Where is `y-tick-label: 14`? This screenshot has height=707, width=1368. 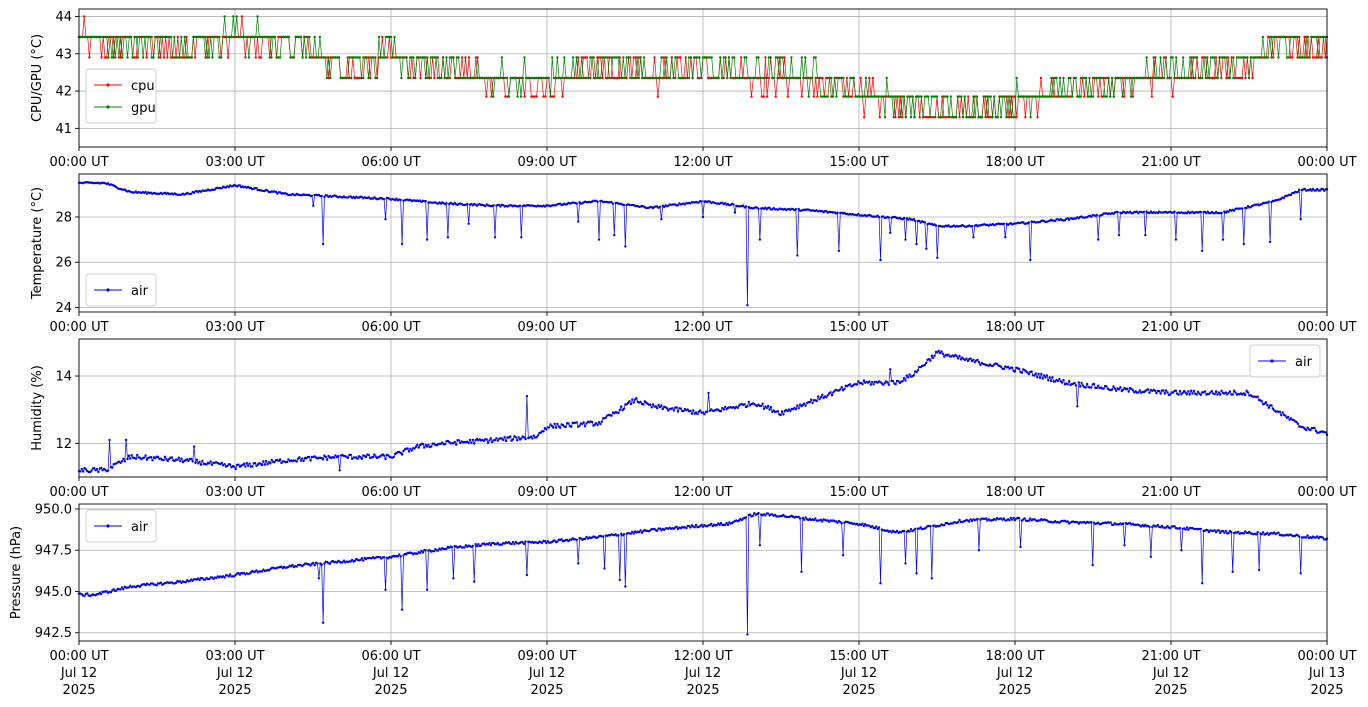 y-tick-label: 14 is located at coordinates (63, 377).